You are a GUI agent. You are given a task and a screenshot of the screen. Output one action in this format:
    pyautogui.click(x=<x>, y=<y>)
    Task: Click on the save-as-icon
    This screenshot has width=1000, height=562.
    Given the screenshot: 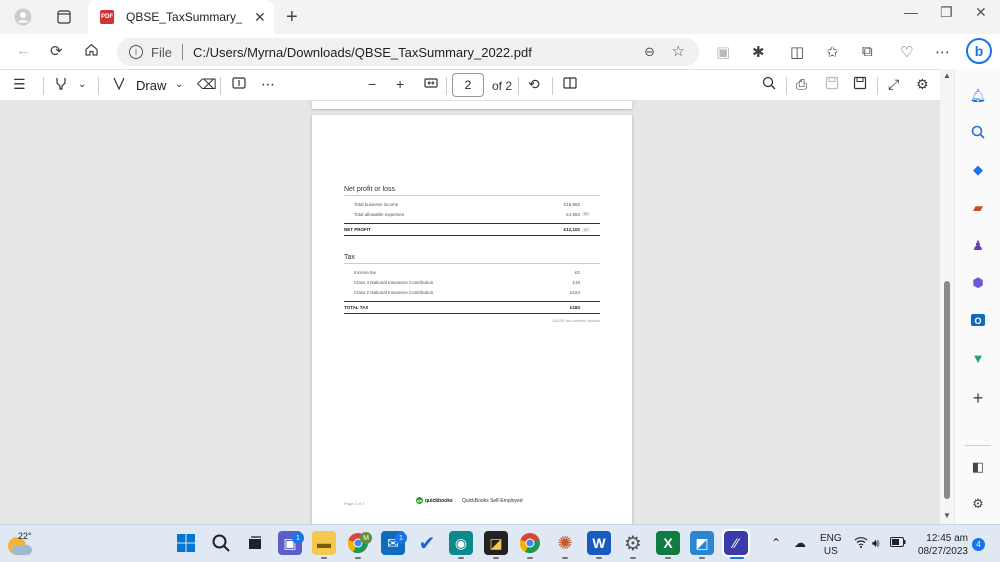 What is the action you would take?
    pyautogui.click(x=860, y=84)
    